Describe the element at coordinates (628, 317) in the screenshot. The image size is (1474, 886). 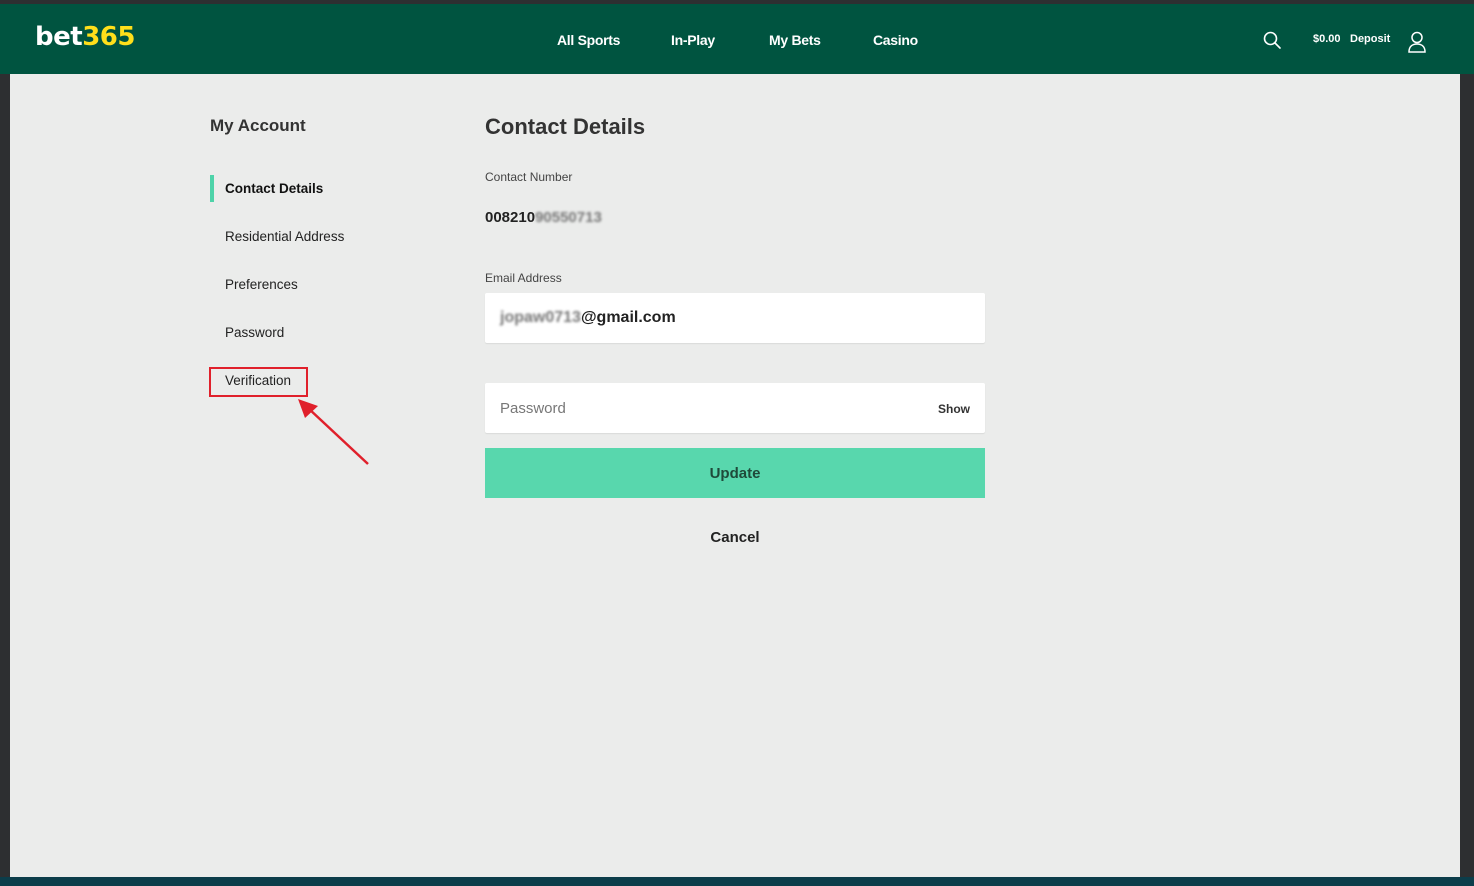
I see `email-domain: @gmail.com` at that location.